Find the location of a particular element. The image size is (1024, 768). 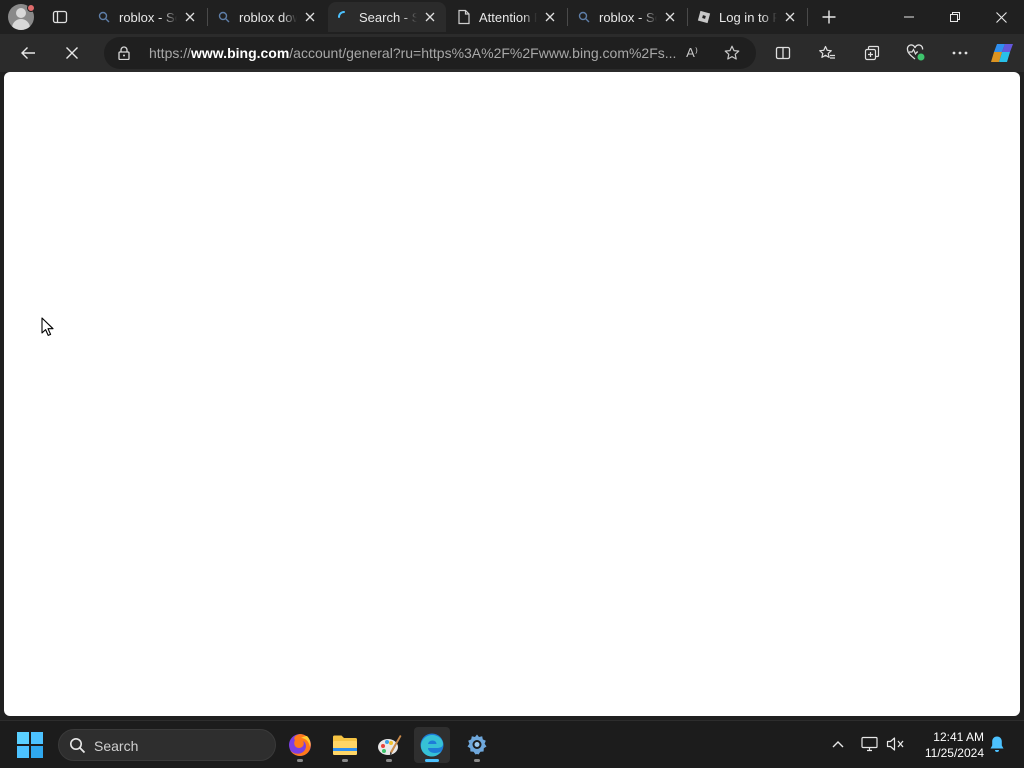

profile-button is located at coordinates (21, 17).